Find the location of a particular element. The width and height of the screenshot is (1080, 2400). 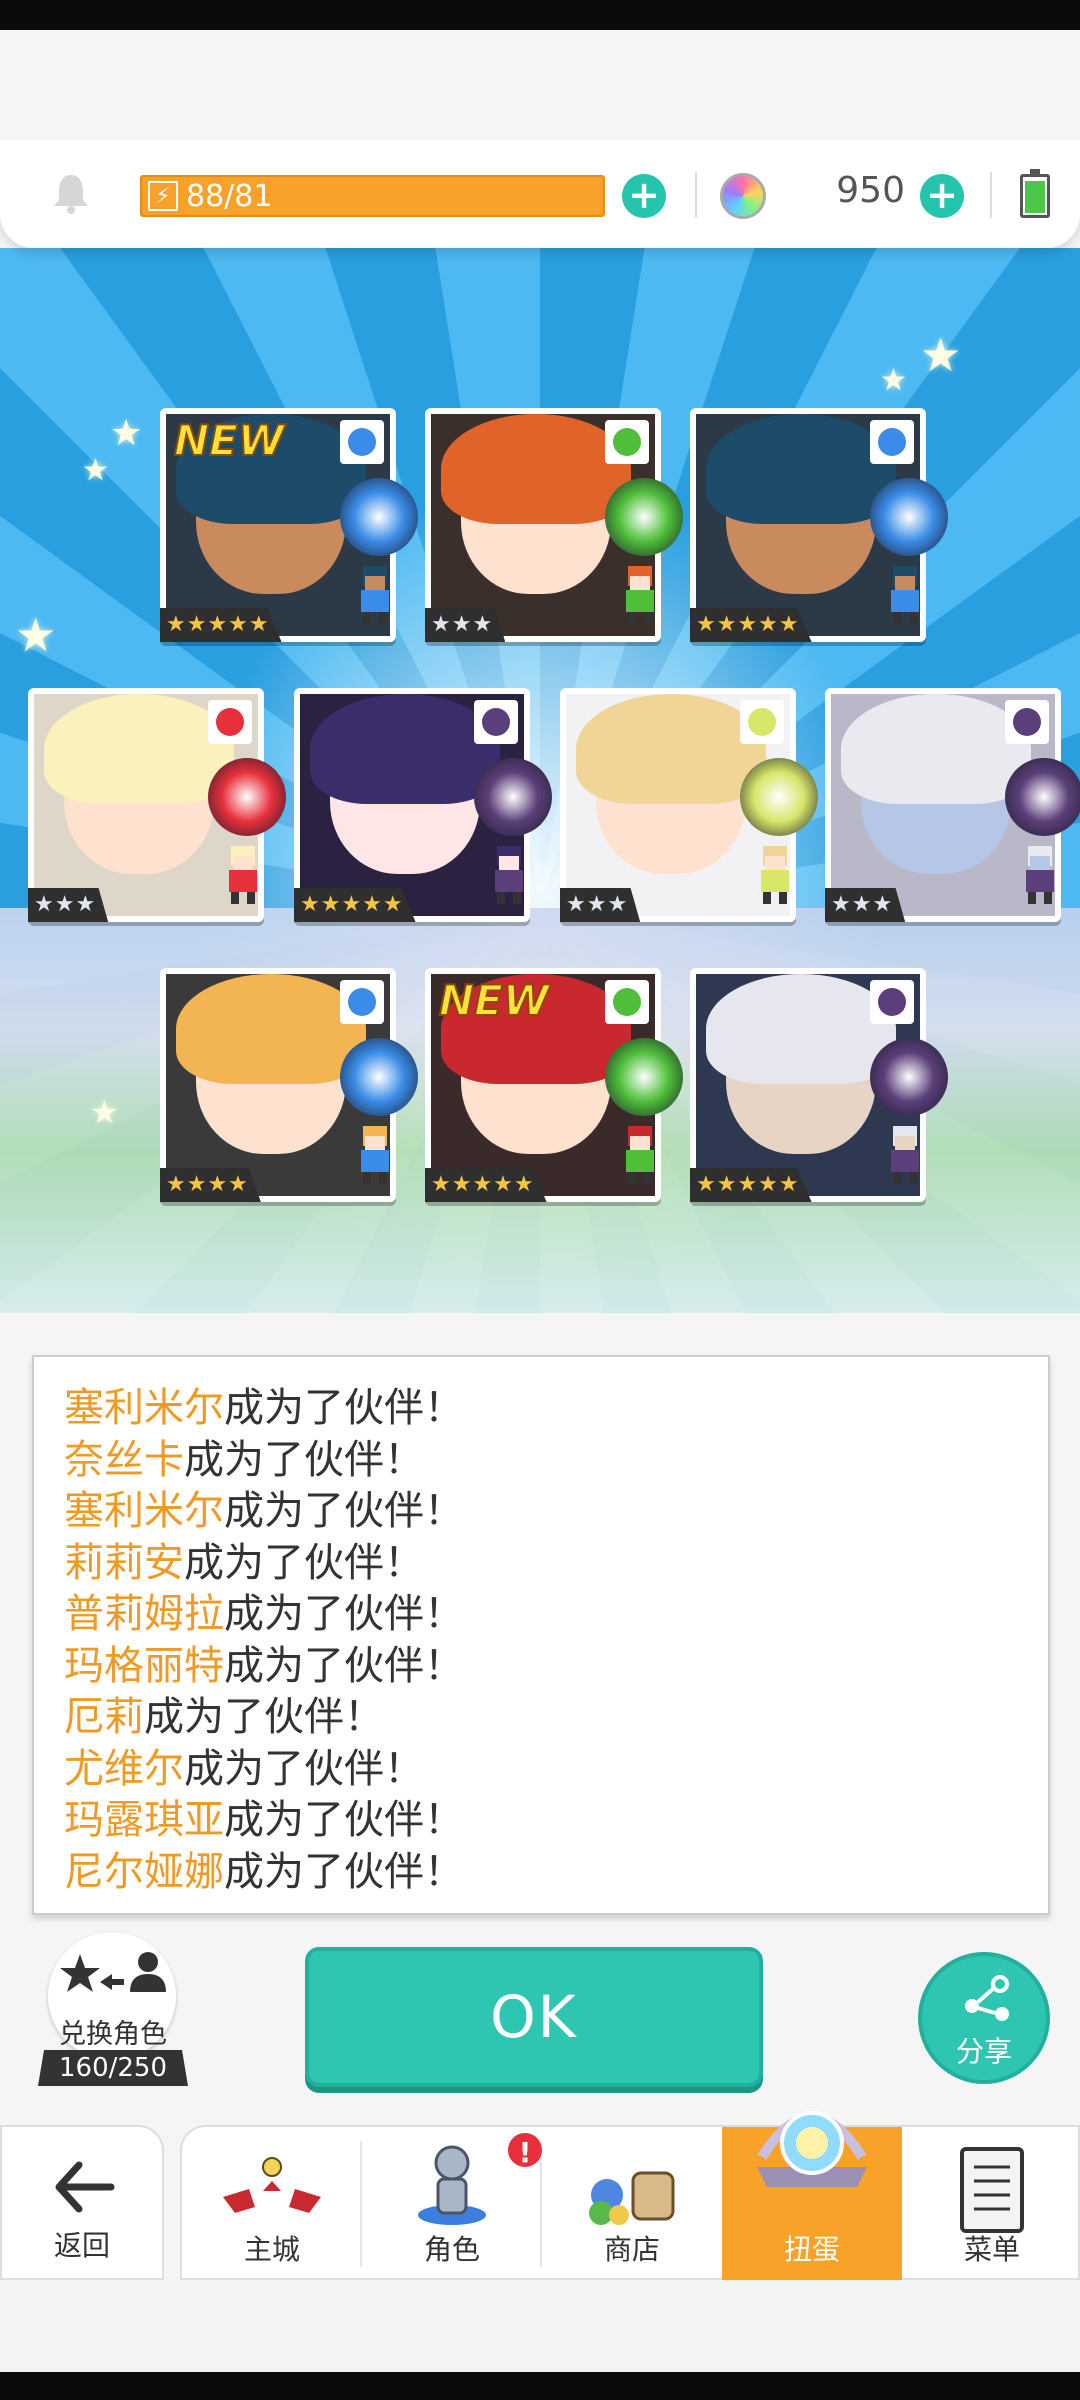

share-button: 分享 is located at coordinates (984, 2018).